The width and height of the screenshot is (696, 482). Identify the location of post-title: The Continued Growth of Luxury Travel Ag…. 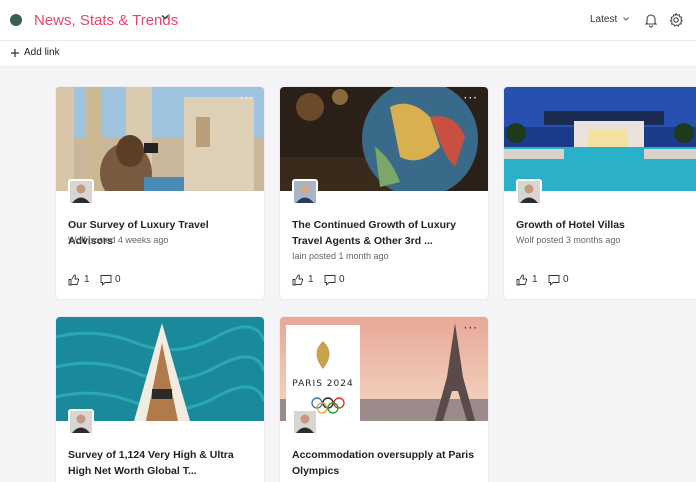
(386, 233).